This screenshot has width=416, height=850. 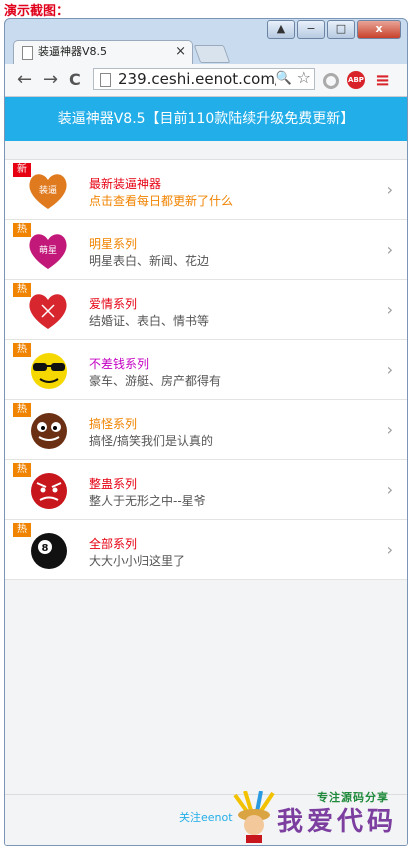 I want to click on item-subtitle: 明星表白、新闻、花边, so click(x=149, y=261).